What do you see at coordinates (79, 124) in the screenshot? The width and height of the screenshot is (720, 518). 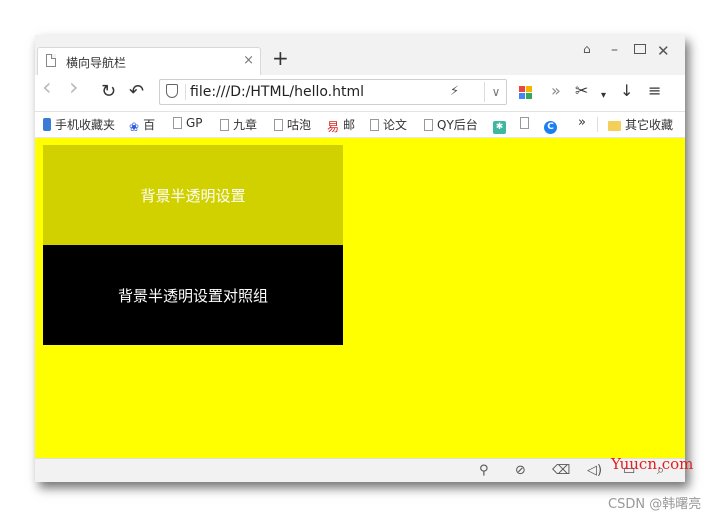 I see `bookmark-item: 手机收藏夹` at bounding box center [79, 124].